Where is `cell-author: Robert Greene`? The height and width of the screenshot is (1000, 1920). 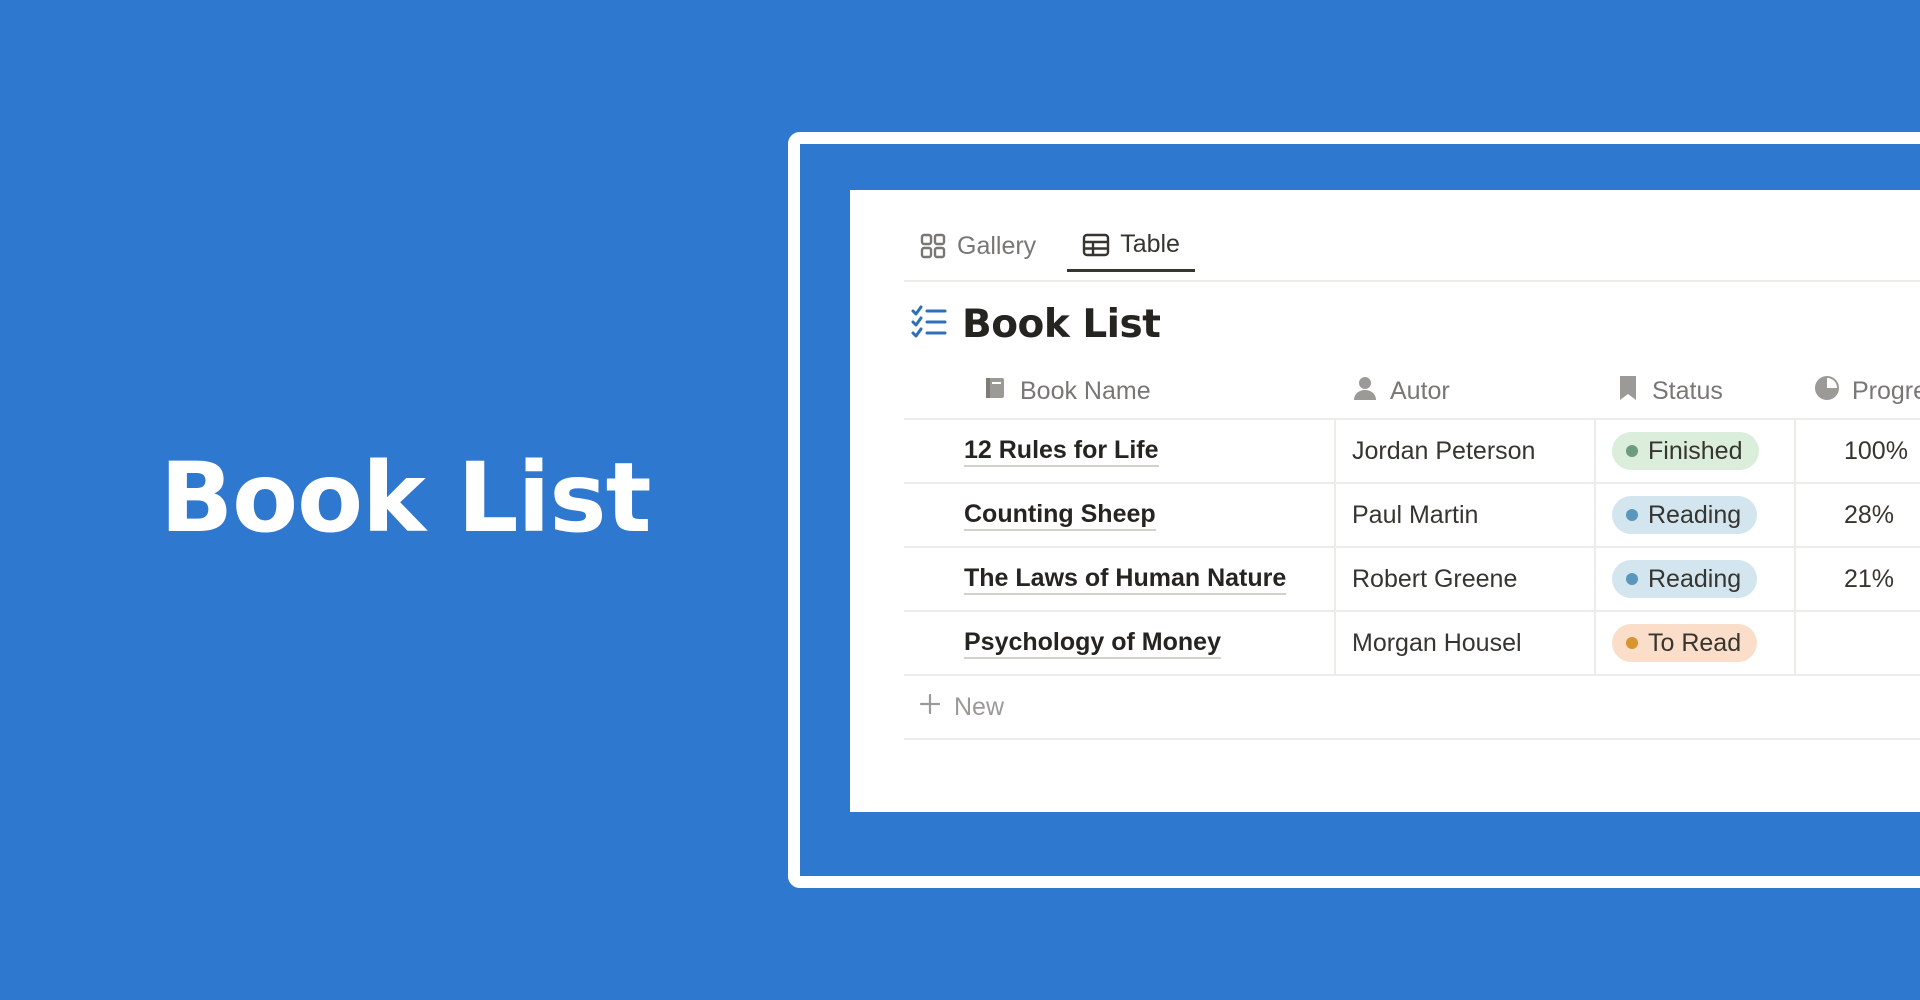
cell-author: Robert Greene is located at coordinates (1464, 579).